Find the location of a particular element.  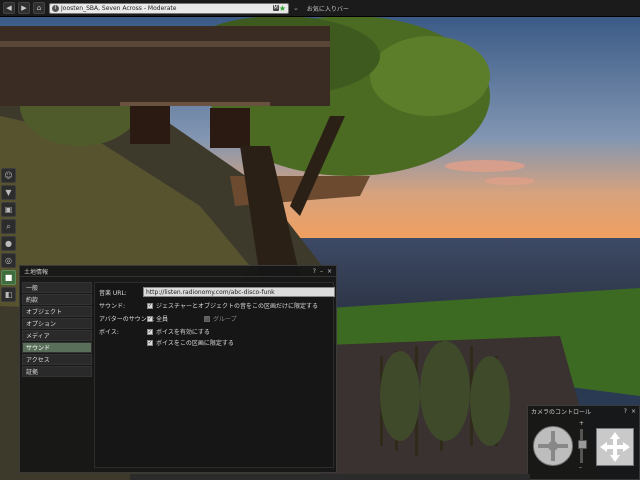

home-button: ⌂ is located at coordinates (39, 8).